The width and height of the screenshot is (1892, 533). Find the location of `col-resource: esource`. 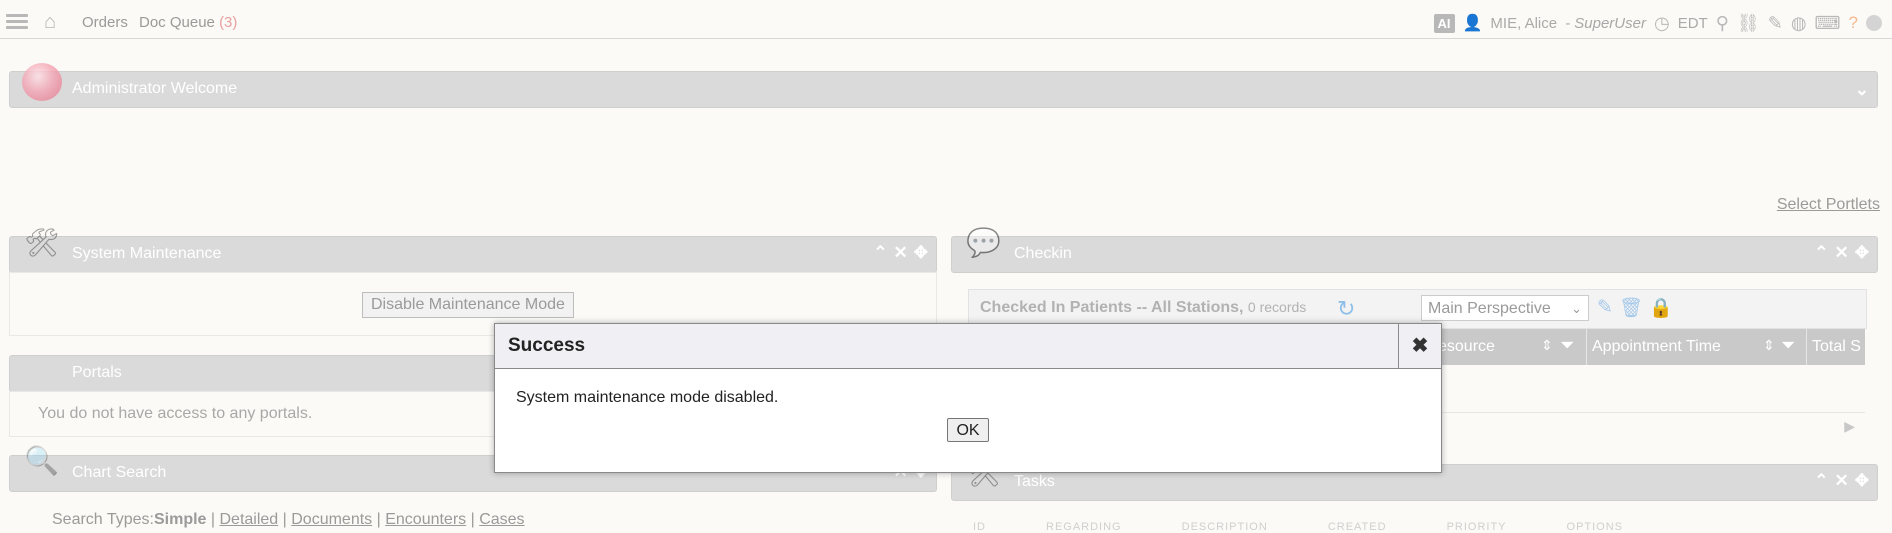

col-resource: esource is located at coordinates (1466, 347).